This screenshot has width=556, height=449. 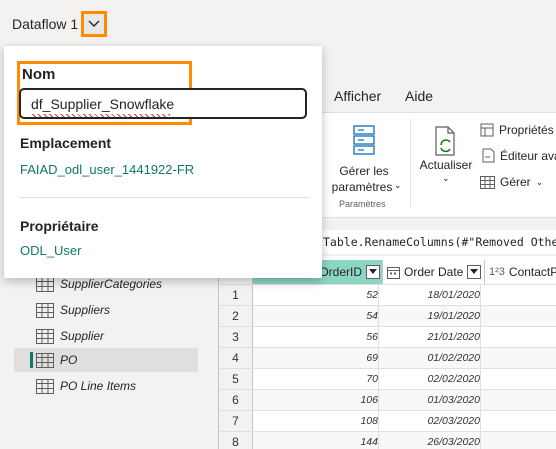 What do you see at coordinates (497, 272) in the screenshot?
I see `number-type-icon: 1²3` at bounding box center [497, 272].